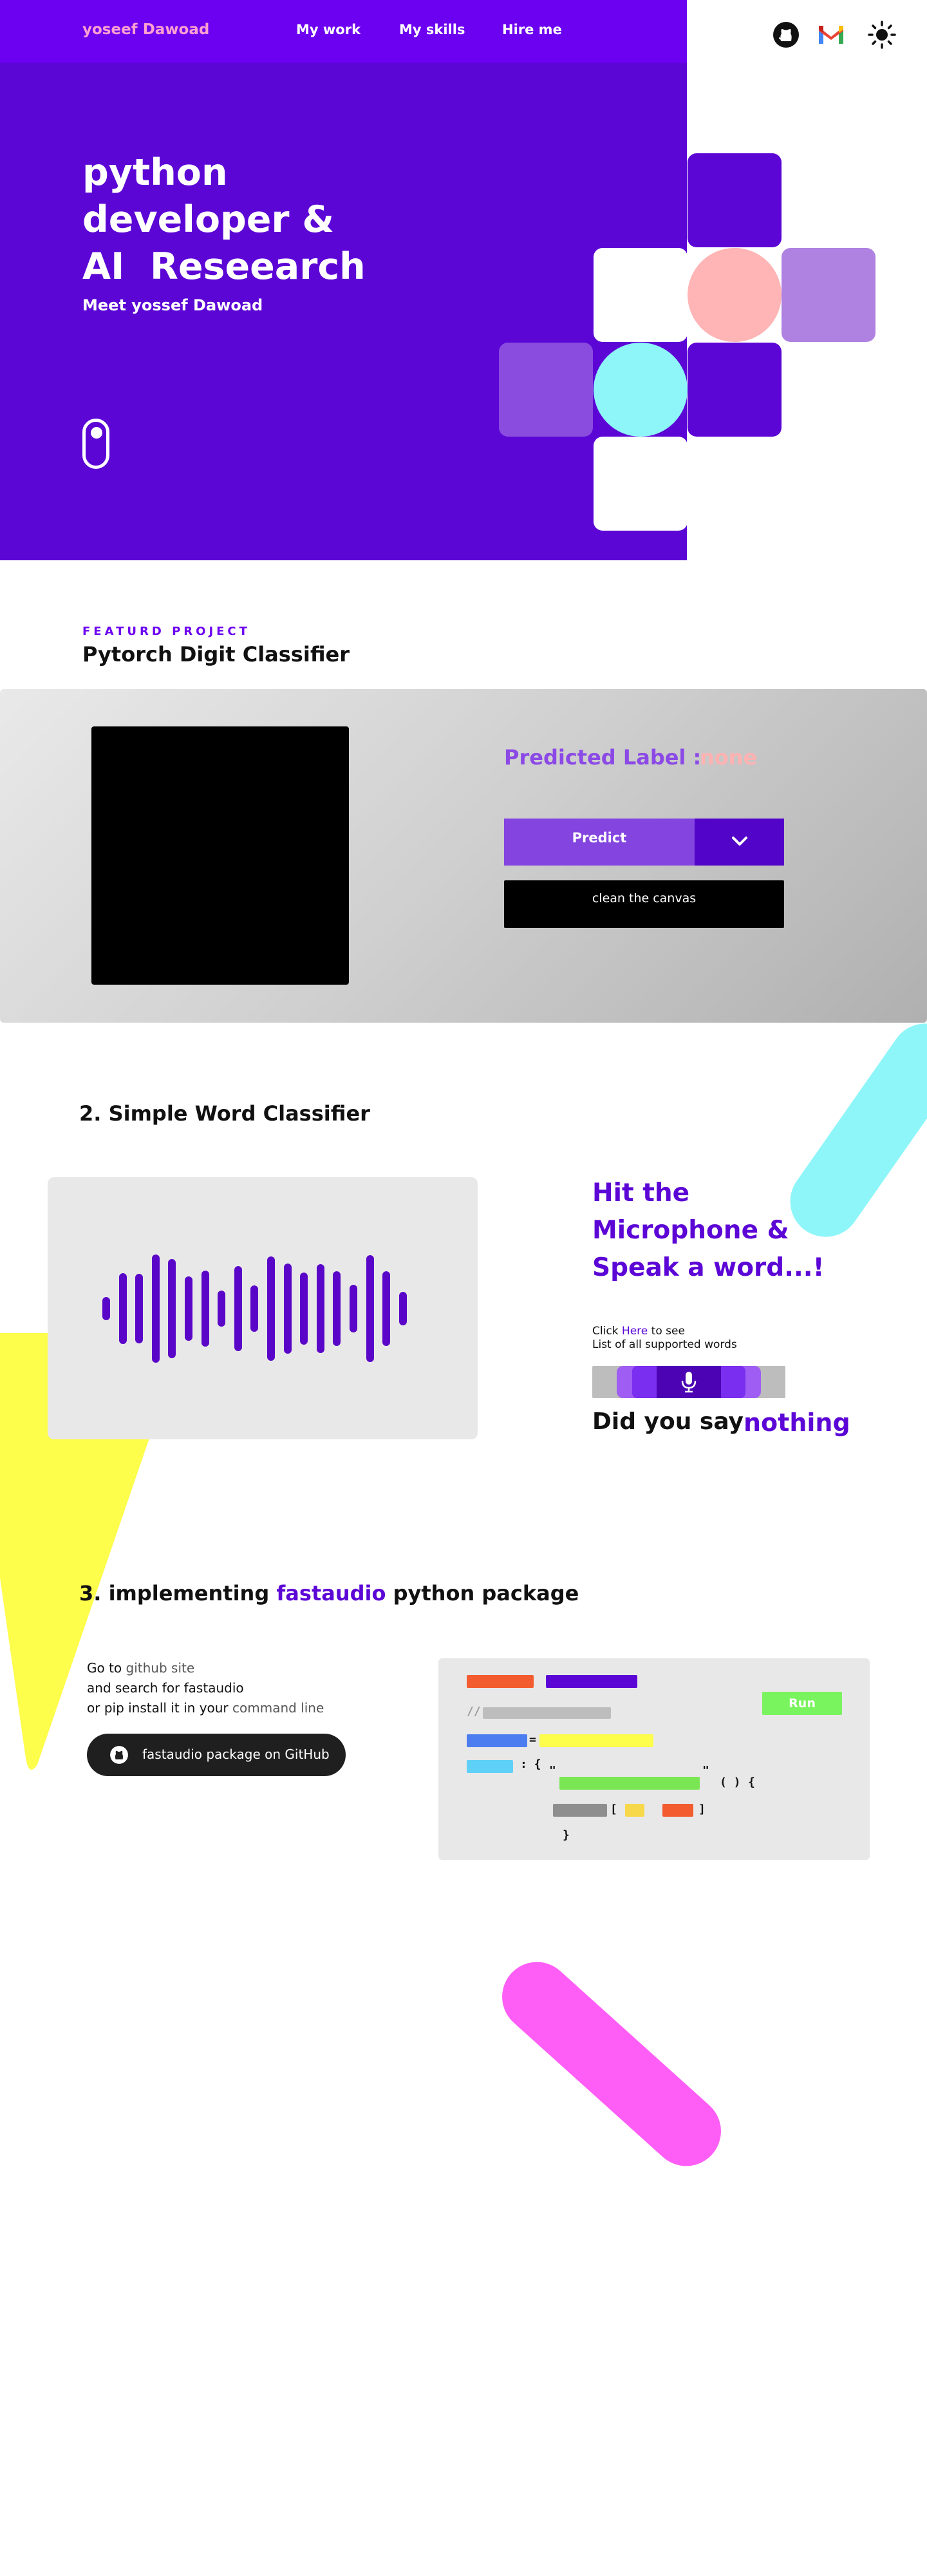 The image size is (927, 2576). Describe the element at coordinates (641, 1193) in the screenshot. I see `microphone-heading-line: Hit the` at that location.